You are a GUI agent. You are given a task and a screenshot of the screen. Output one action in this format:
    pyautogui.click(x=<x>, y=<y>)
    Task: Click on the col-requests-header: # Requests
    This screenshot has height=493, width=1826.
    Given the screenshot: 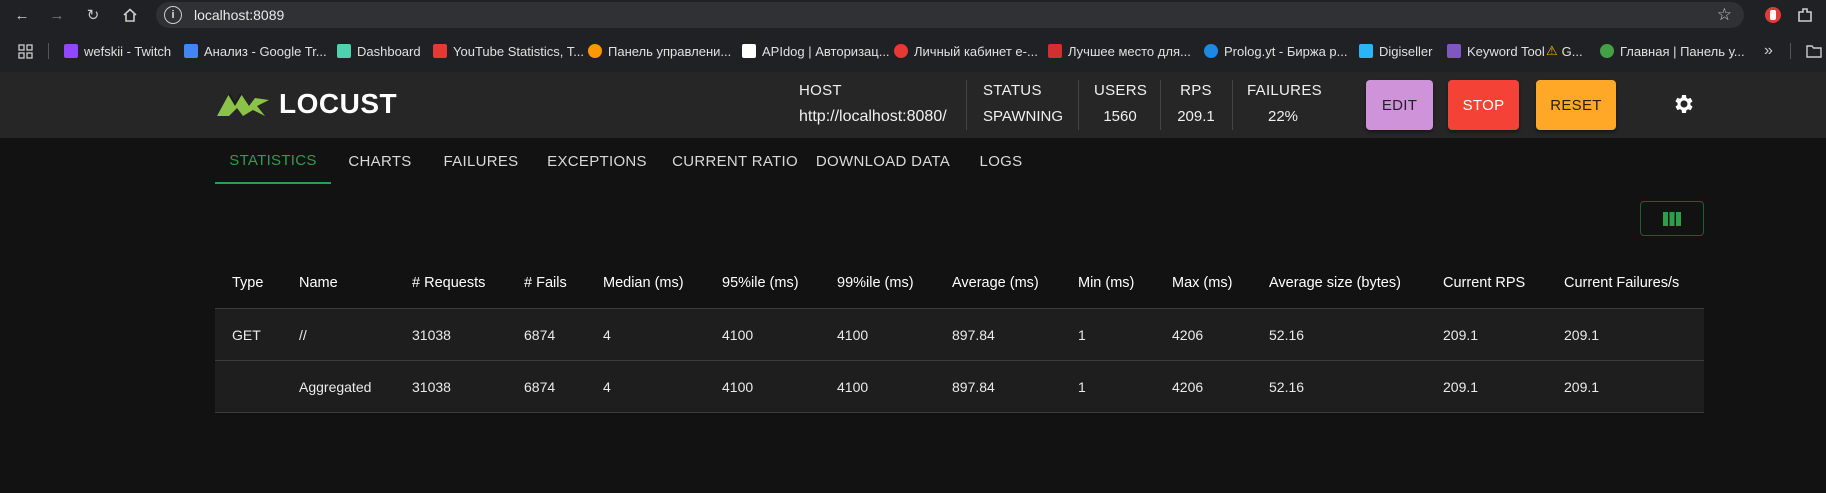 What is the action you would take?
    pyautogui.click(x=448, y=283)
    